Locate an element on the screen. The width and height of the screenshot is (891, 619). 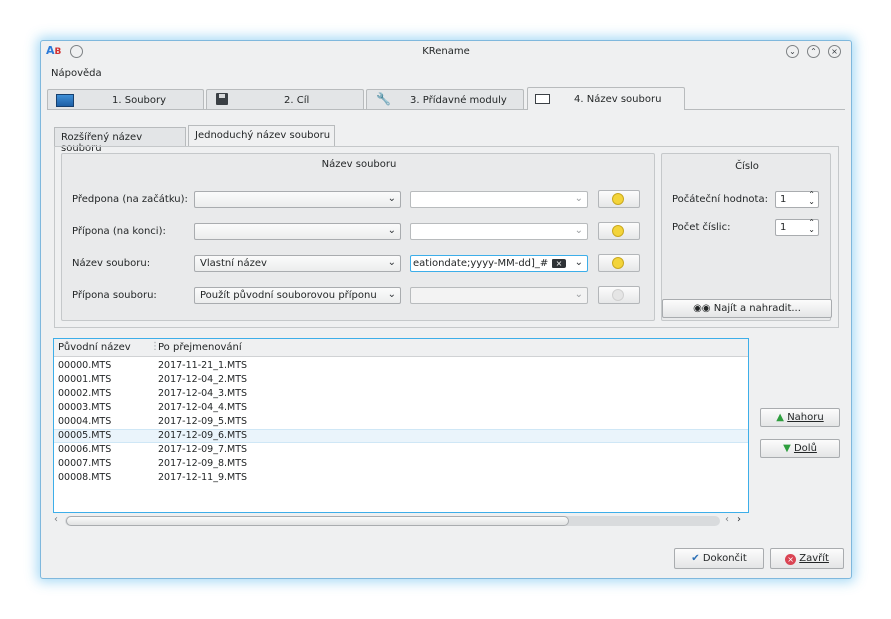
horizontal-scrollbar-track is located at coordinates (392, 521).